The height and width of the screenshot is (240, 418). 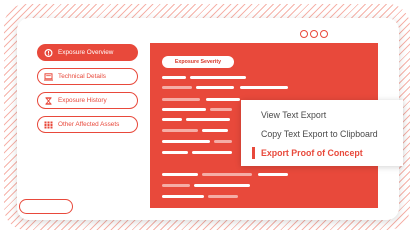 What do you see at coordinates (253, 153) in the screenshot?
I see `selection-indicator` at bounding box center [253, 153].